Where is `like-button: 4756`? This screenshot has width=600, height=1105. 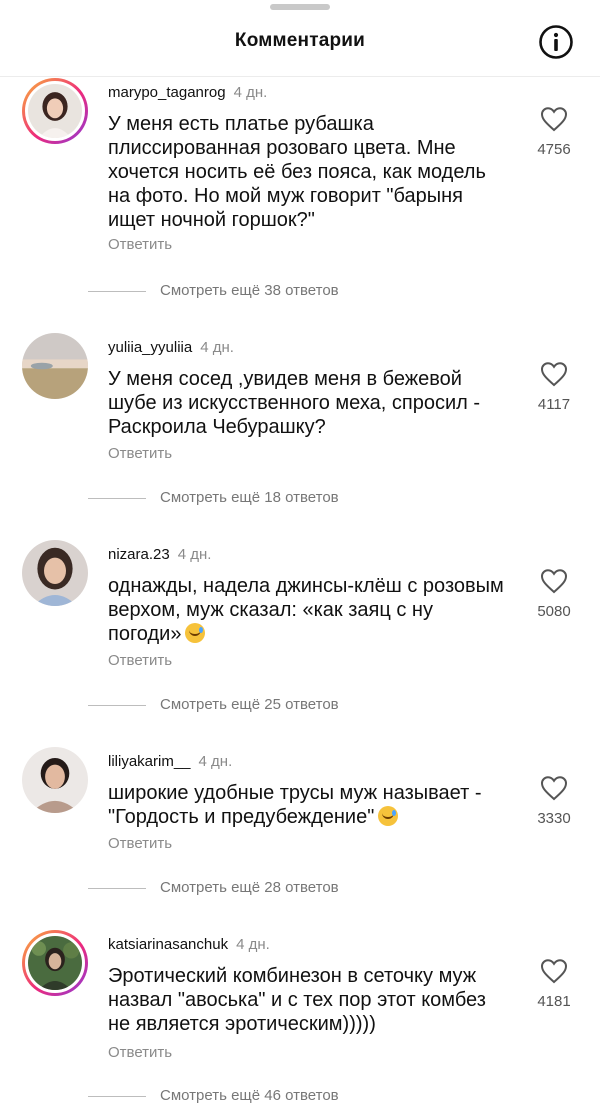
like-button: 4756 is located at coordinates (554, 132).